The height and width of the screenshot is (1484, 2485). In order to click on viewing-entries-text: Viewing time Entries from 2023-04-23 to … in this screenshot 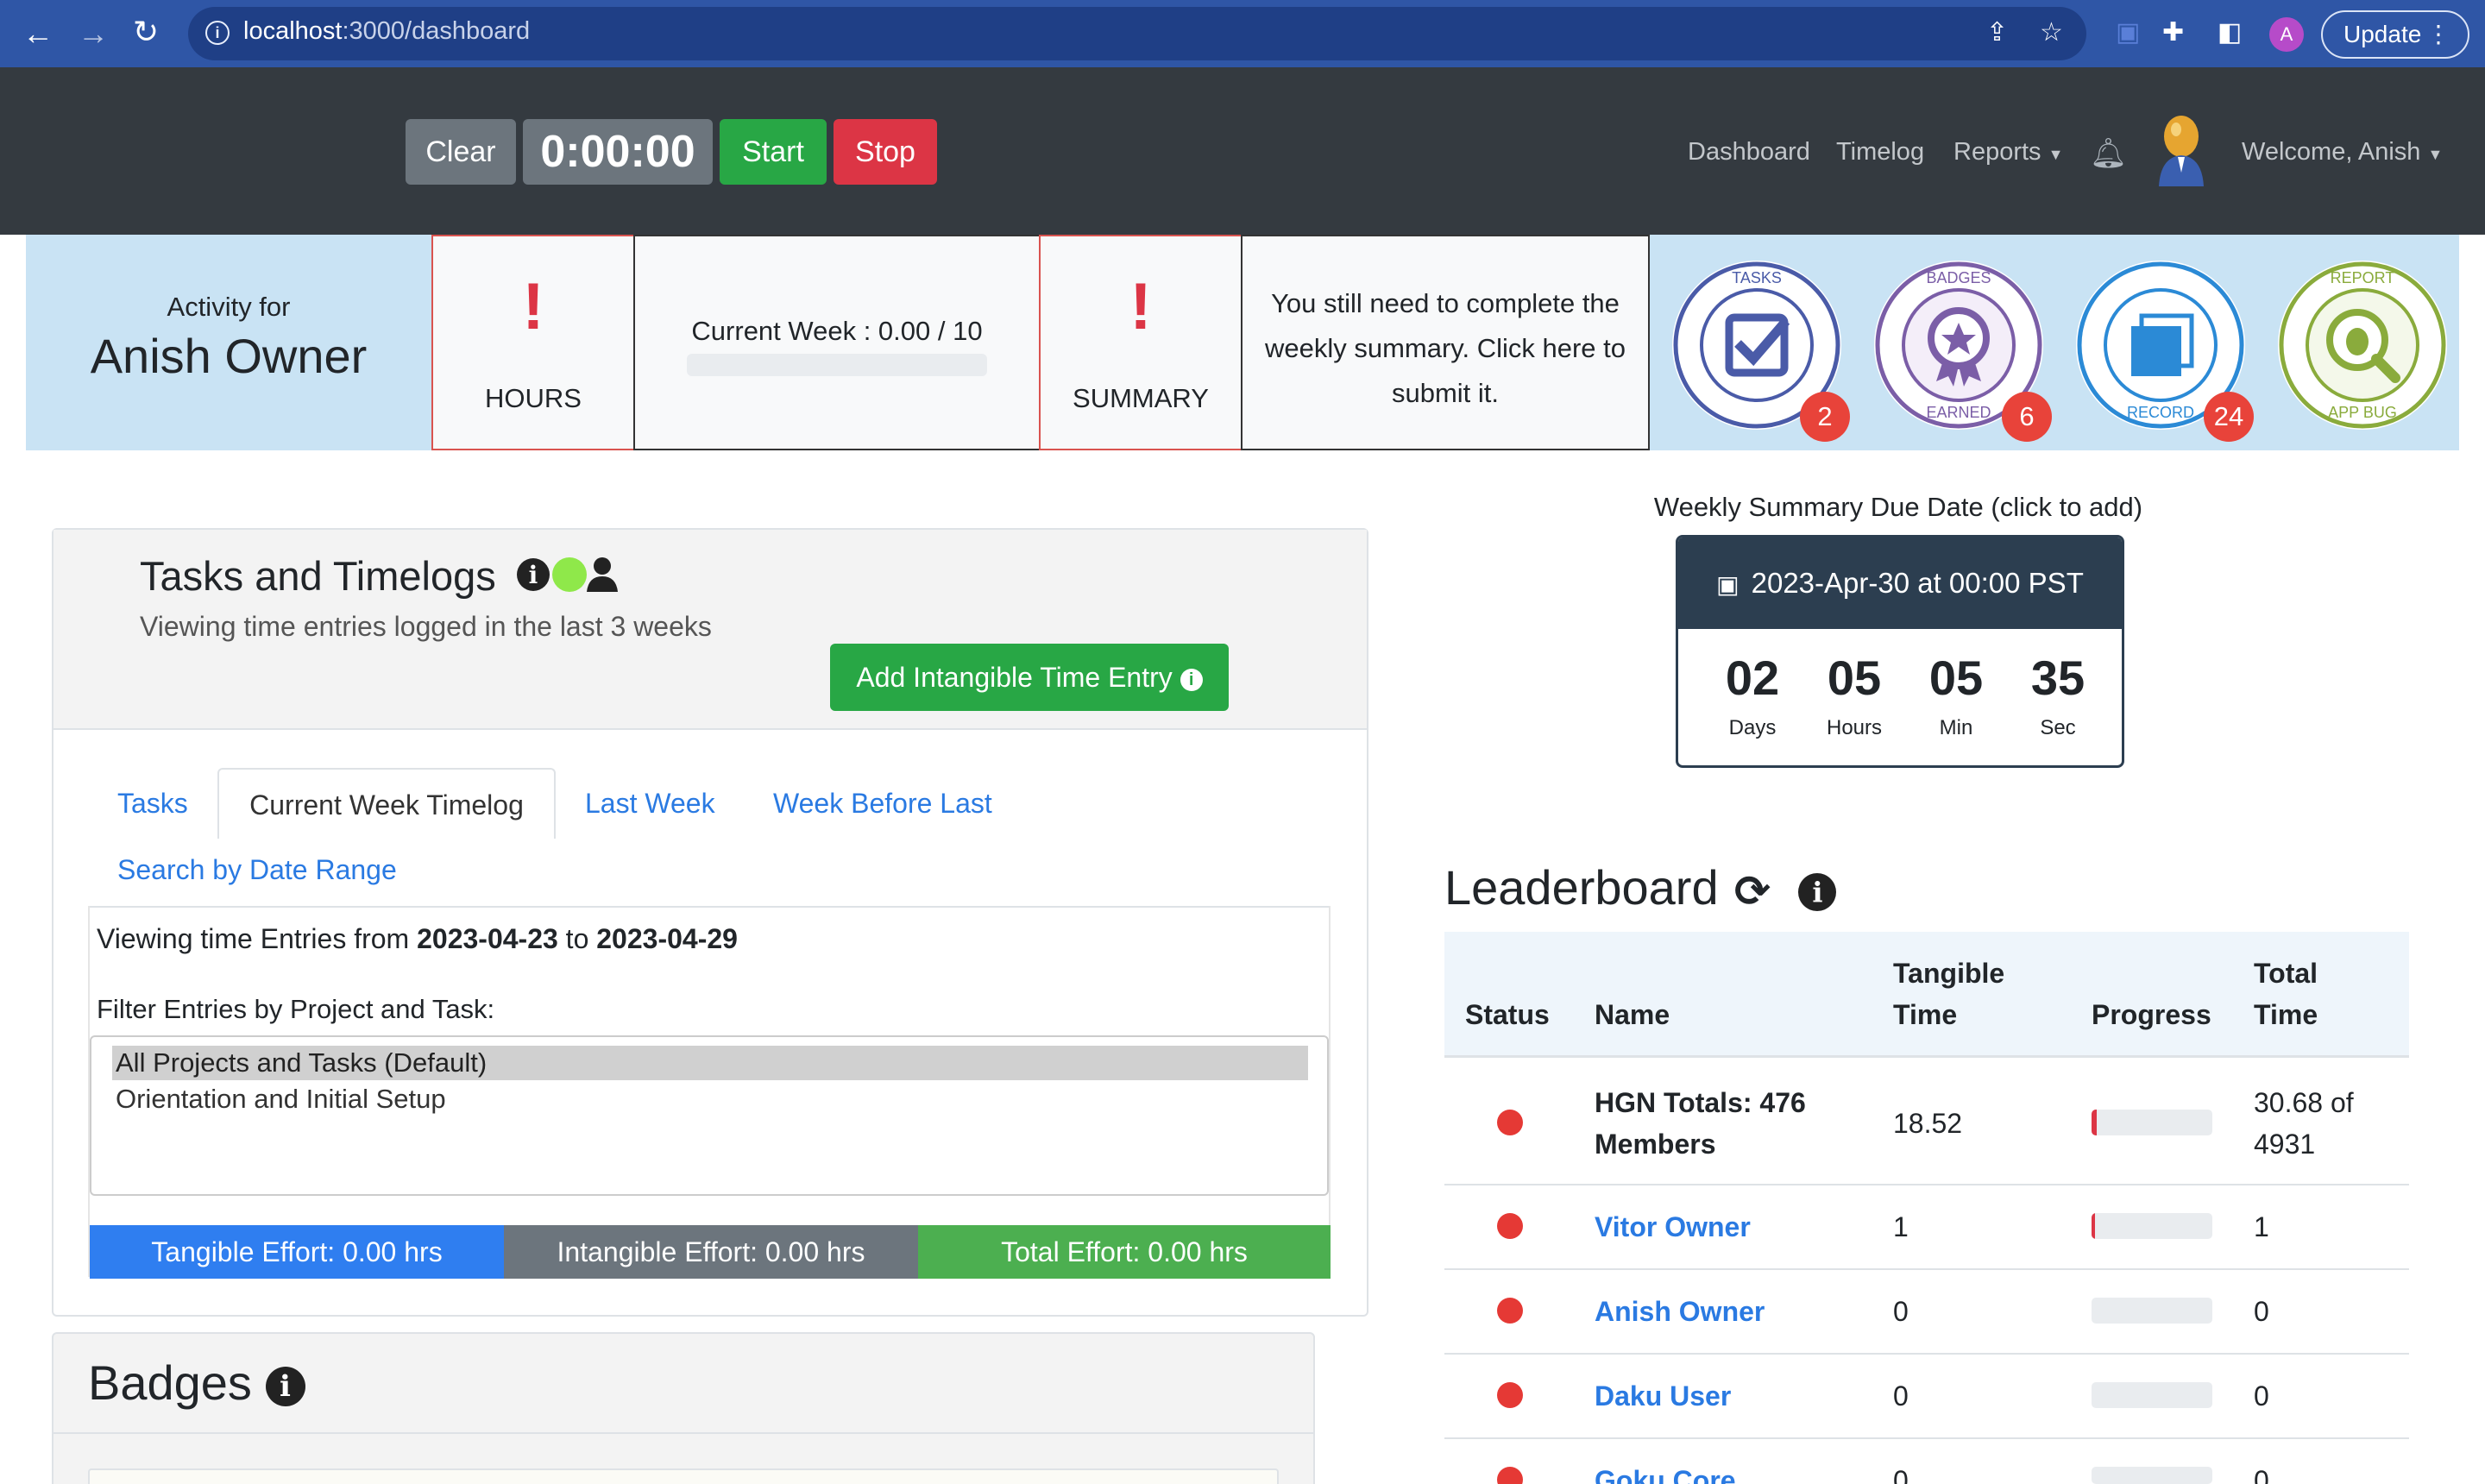, I will do `click(417, 938)`.